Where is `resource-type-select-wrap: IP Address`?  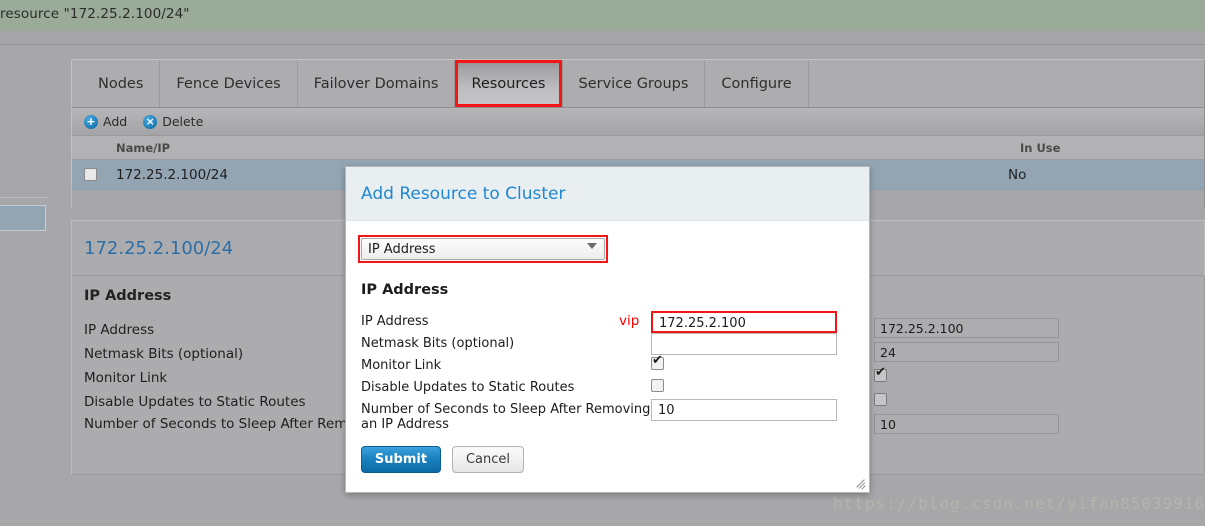 resource-type-select-wrap: IP Address is located at coordinates (483, 249).